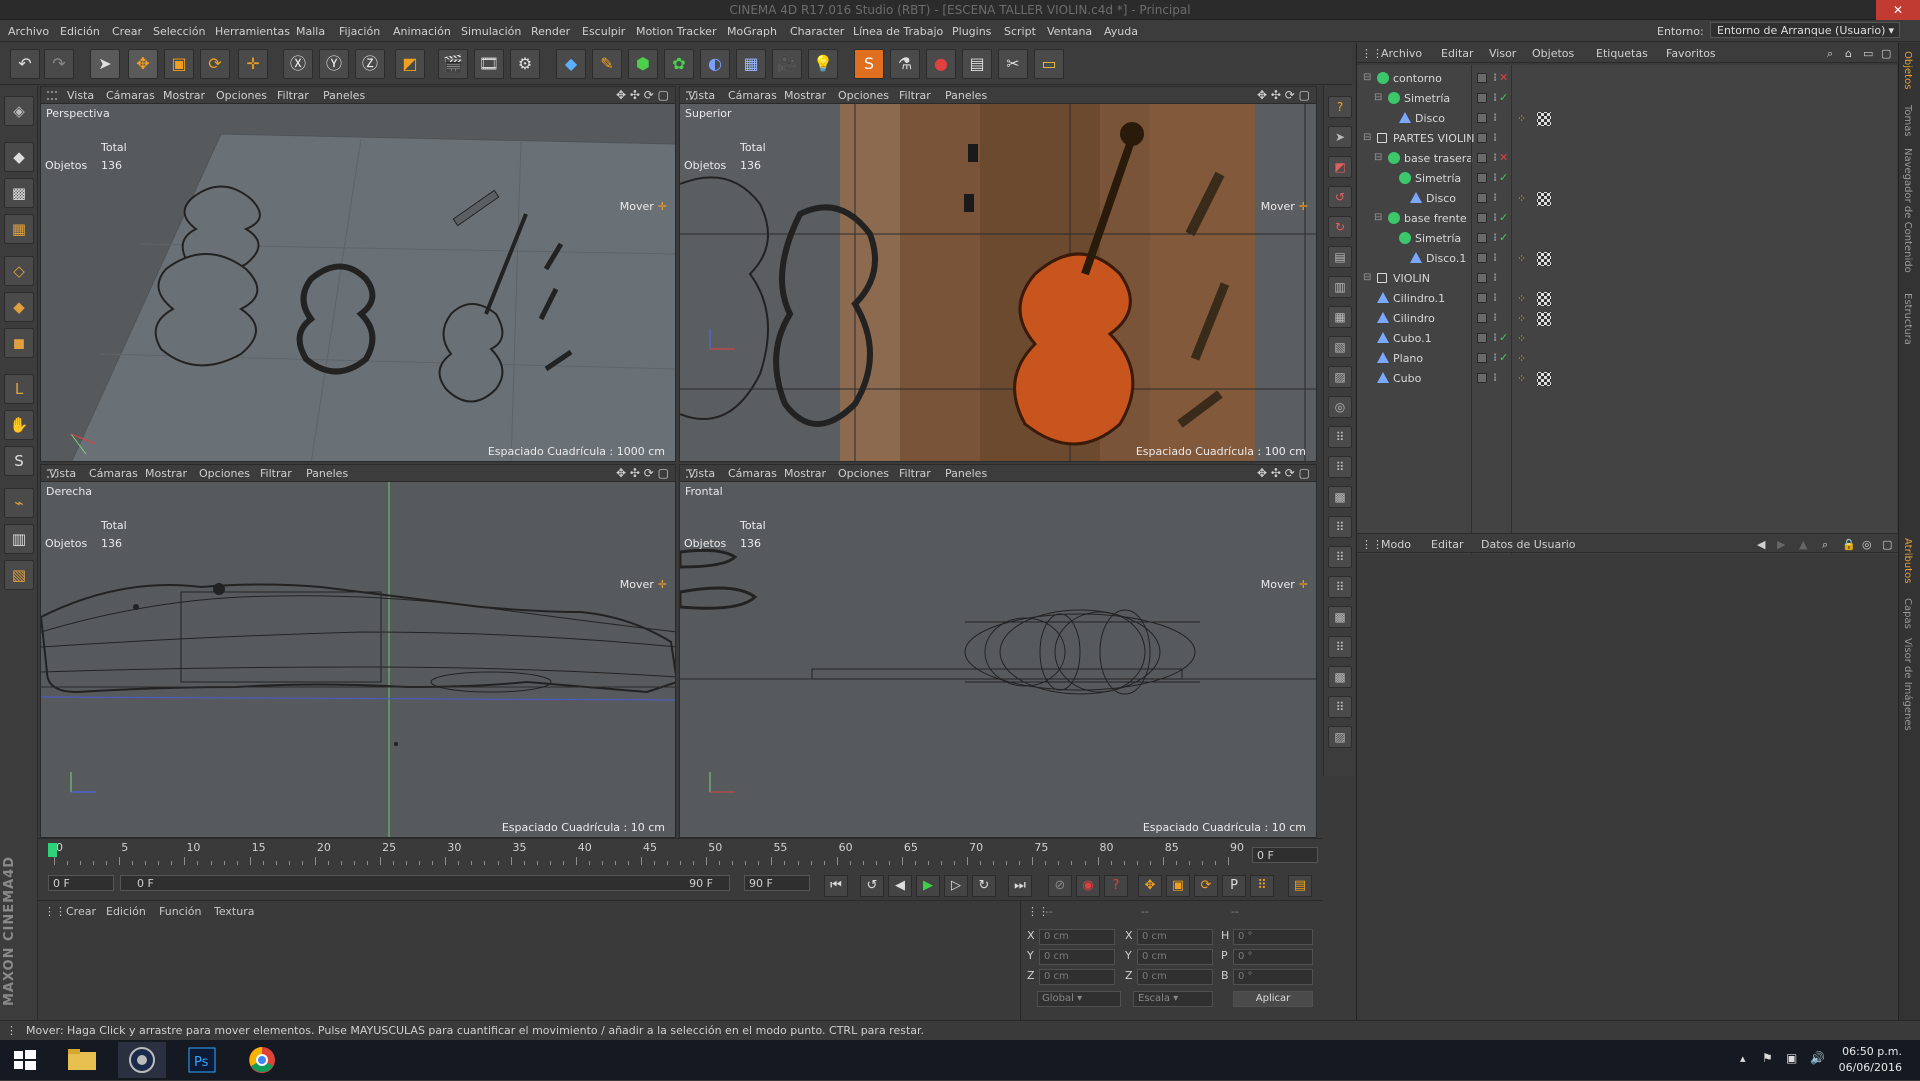 The image size is (1920, 1081). Describe the element at coordinates (1419, 298) in the screenshot. I see `object-name: Cilindro.1` at that location.